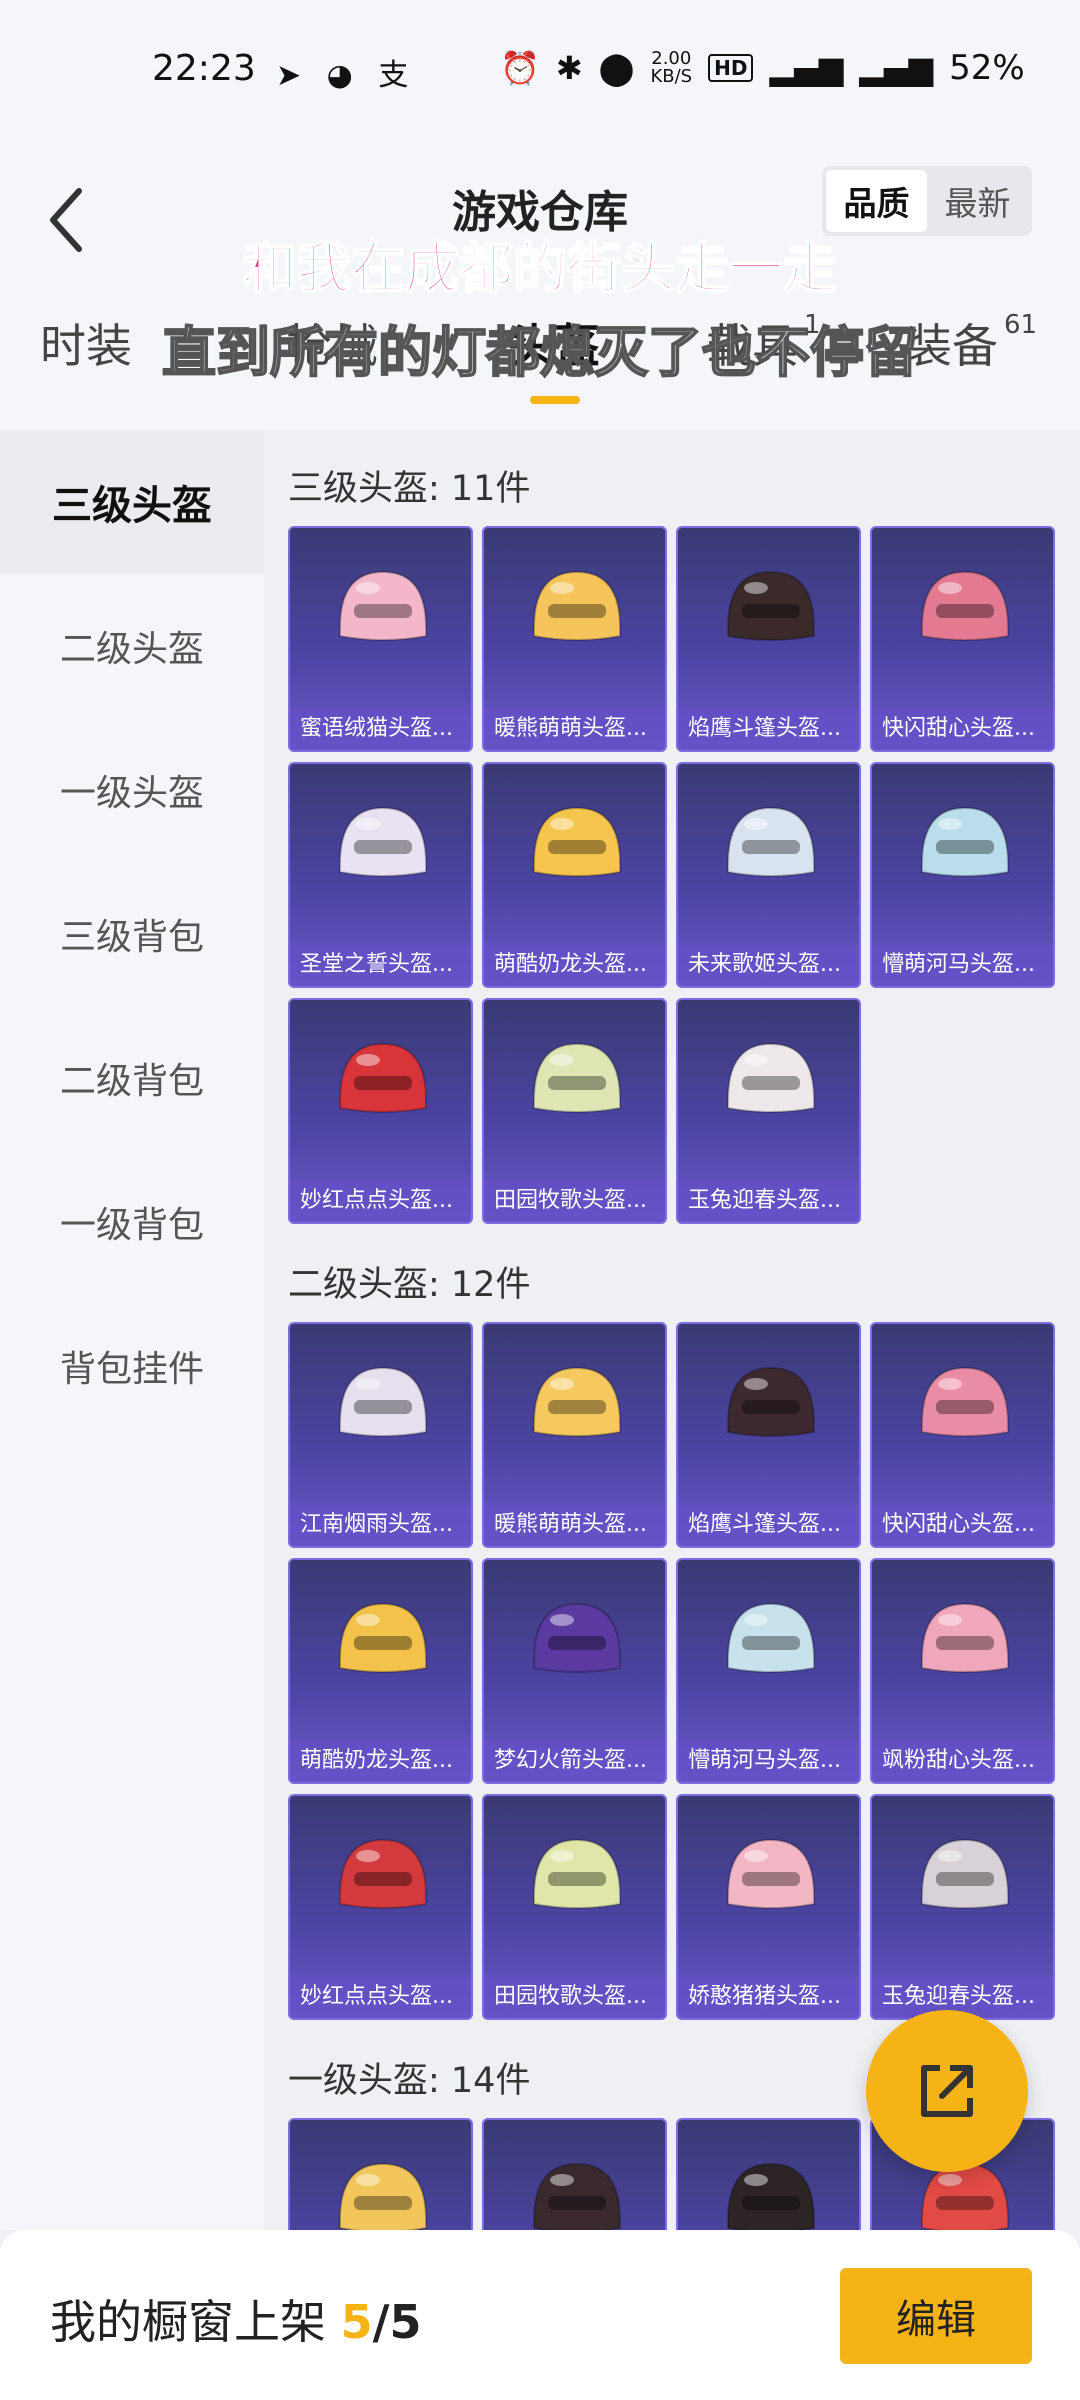 The image size is (1080, 2400). Describe the element at coordinates (540, 352) in the screenshot. I see `lyric-line-2: 直到所有的灯都熄灭了也不停留` at that location.